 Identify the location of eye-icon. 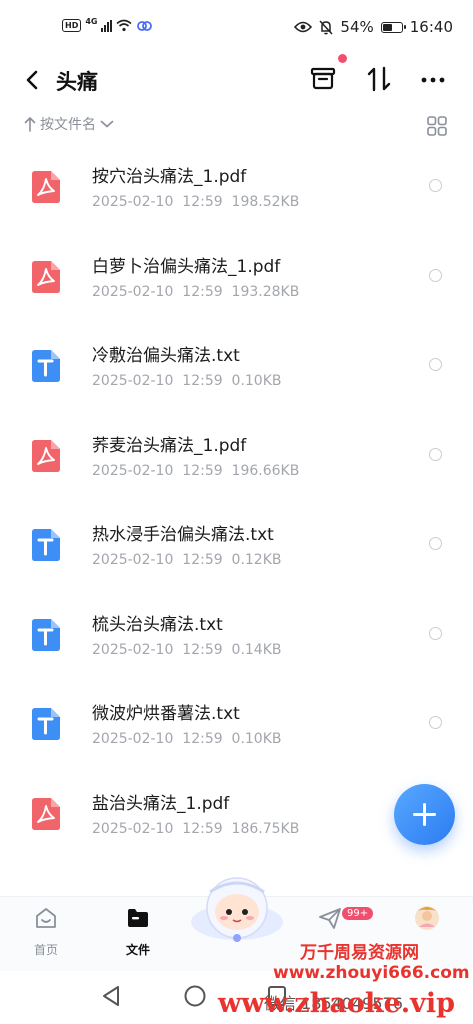
(303, 27).